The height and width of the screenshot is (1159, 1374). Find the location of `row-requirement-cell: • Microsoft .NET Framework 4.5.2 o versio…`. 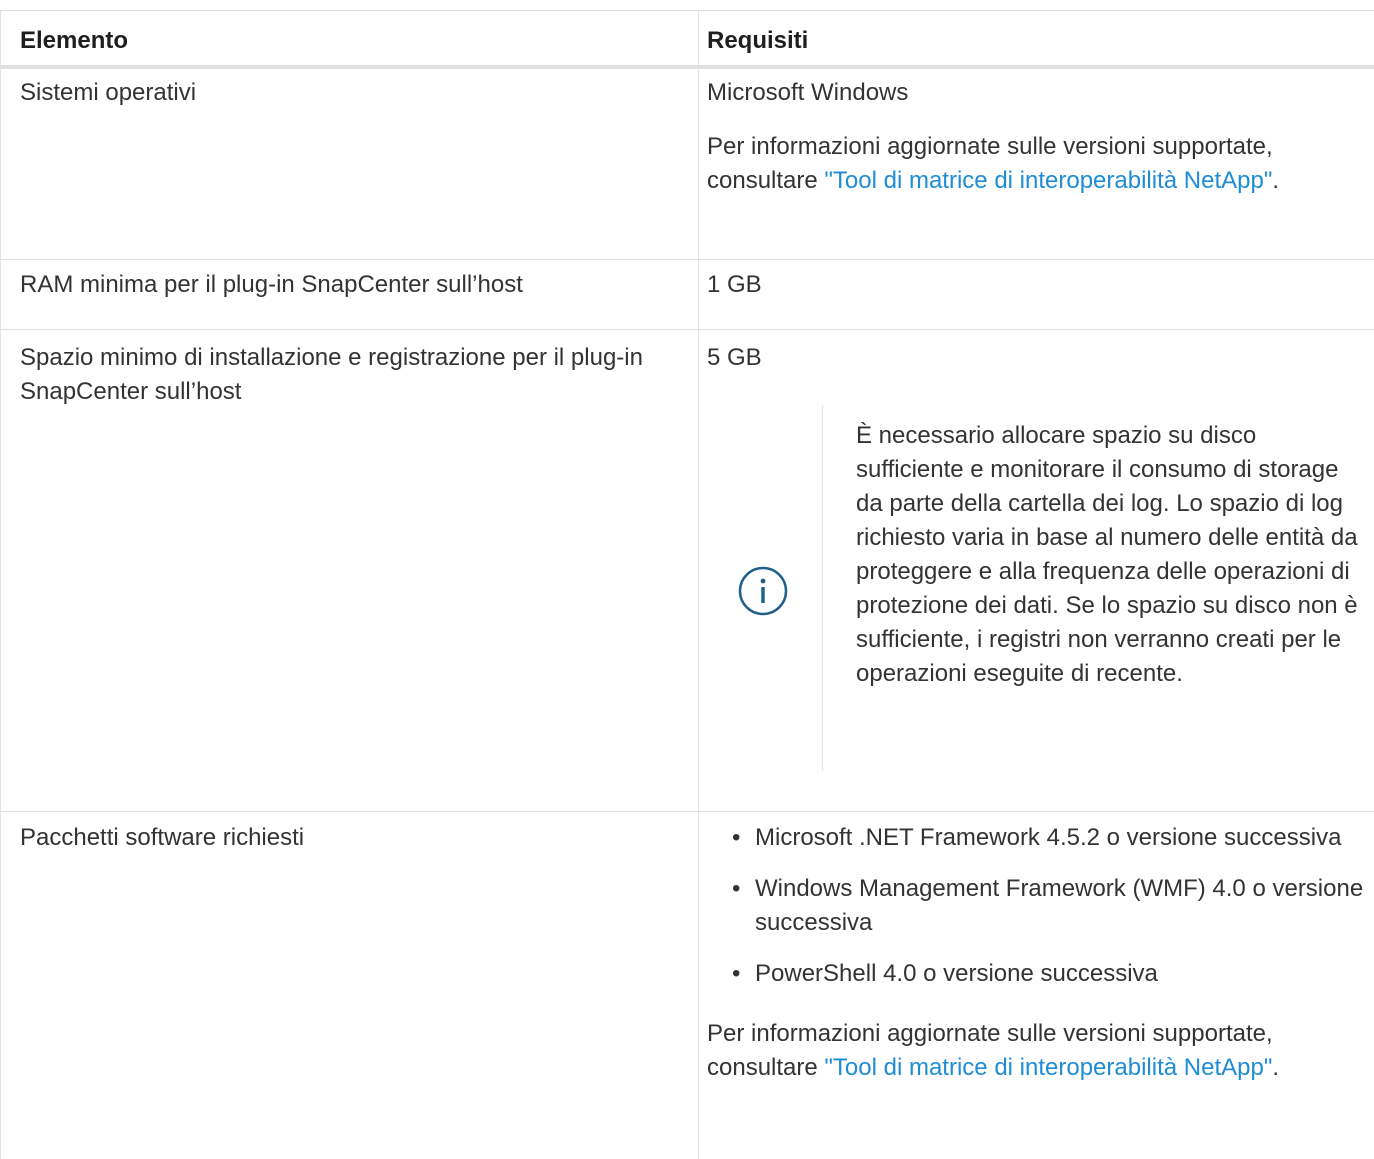

row-requirement-cell: • Microsoft .NET Framework 4.5.2 o versio… is located at coordinates (1040, 953).